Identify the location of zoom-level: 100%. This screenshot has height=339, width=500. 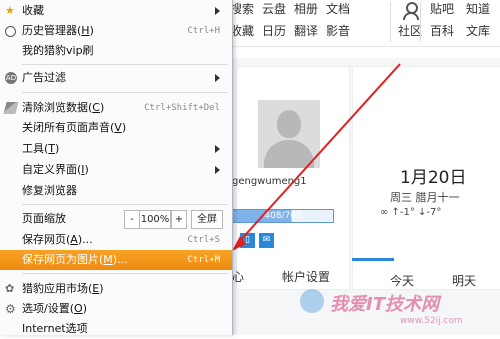
(155, 219).